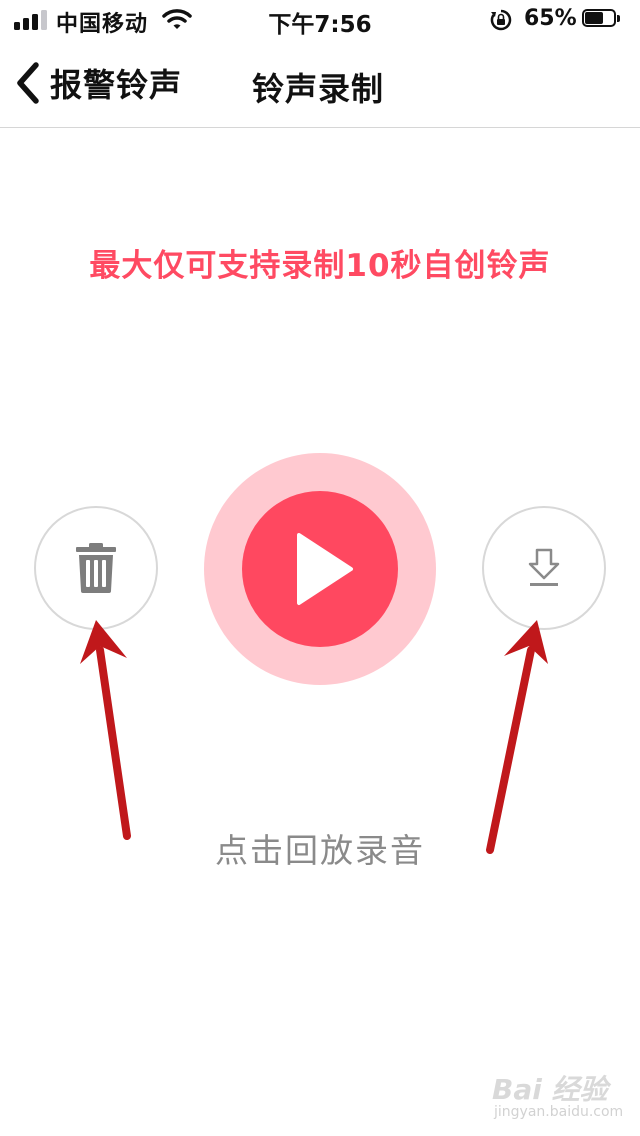 The width and height of the screenshot is (640, 1136). Describe the element at coordinates (559, 1112) in the screenshot. I see `watermark-url: jingyan.baidu.com` at that location.